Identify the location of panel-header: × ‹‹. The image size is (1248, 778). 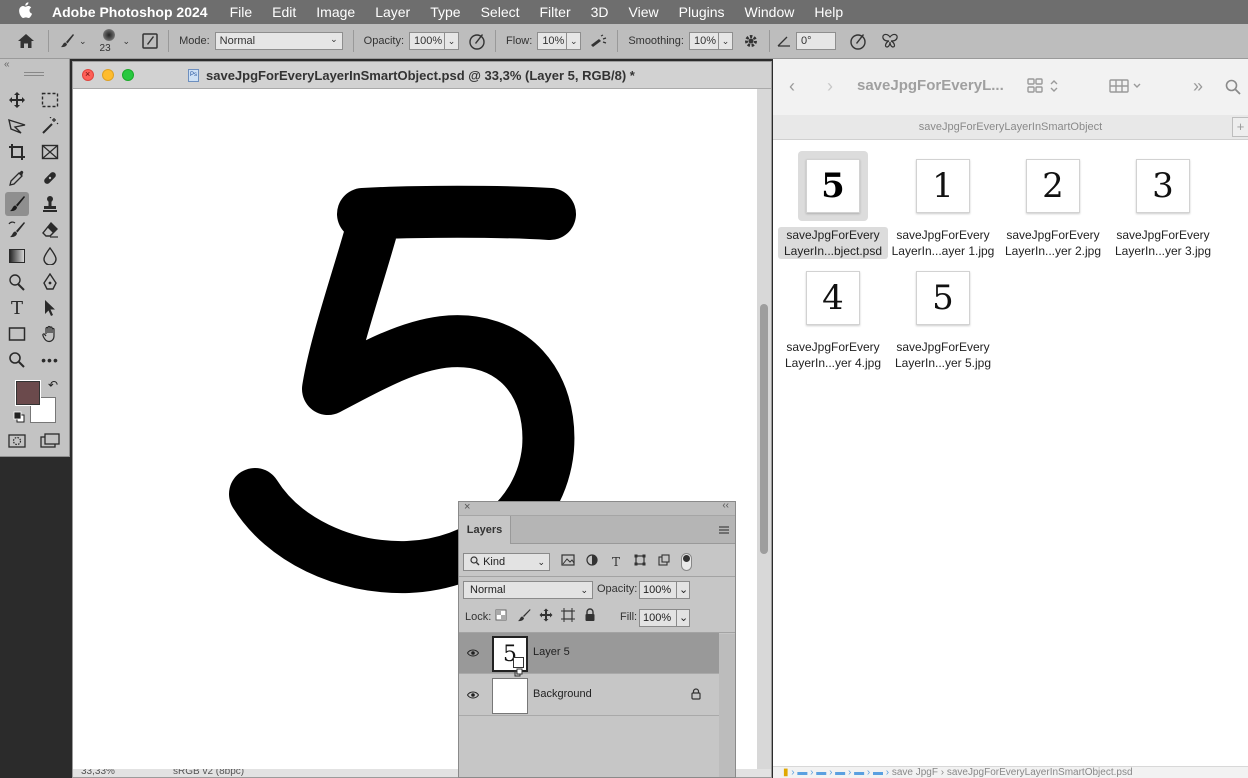
(597, 508).